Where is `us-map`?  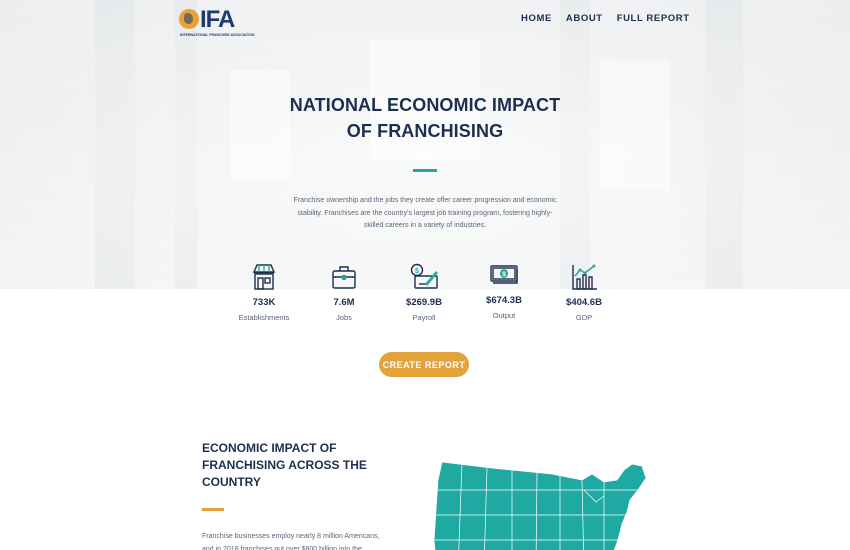
us-map is located at coordinates (543, 505).